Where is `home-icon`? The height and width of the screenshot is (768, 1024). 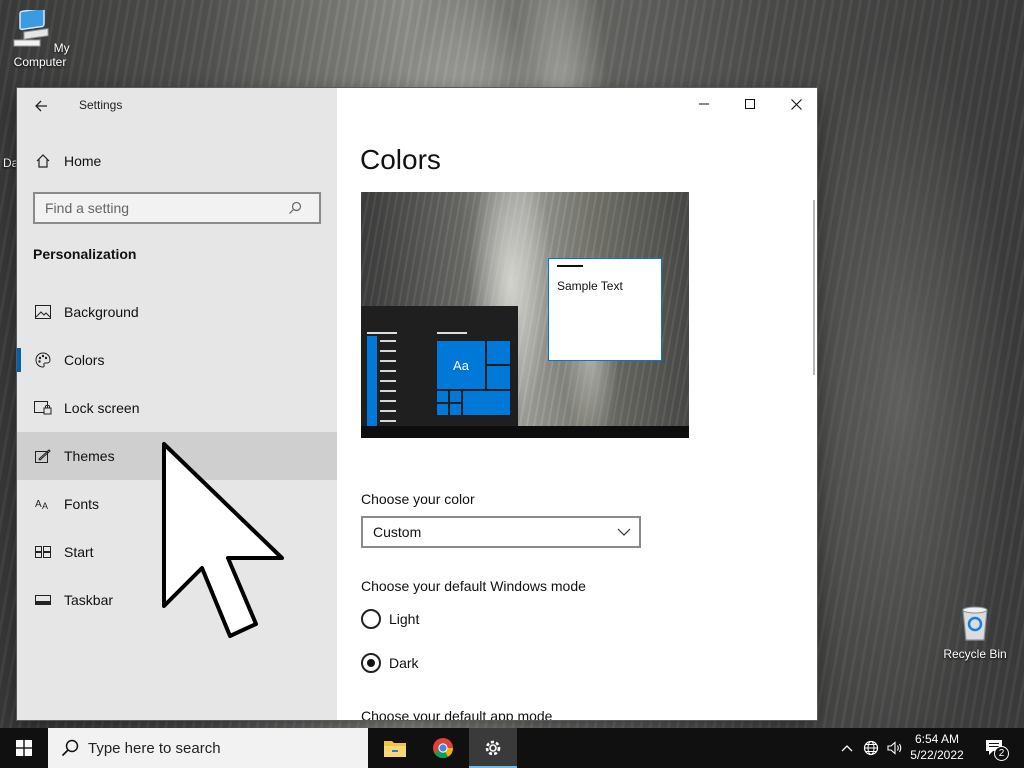 home-icon is located at coordinates (43, 161).